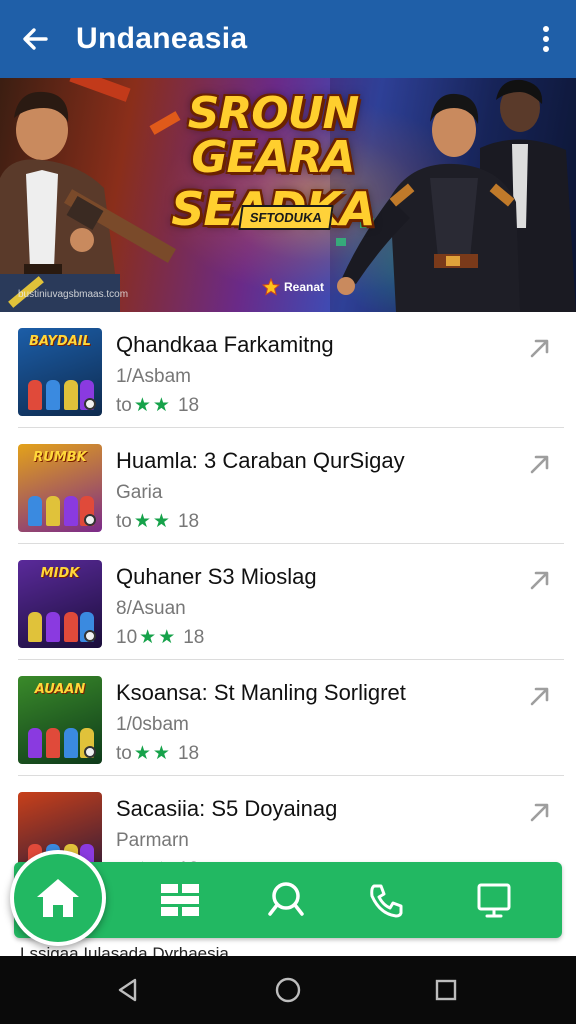 Image resolution: width=576 pixels, height=1024 pixels. I want to click on search-icon, so click(286, 899).